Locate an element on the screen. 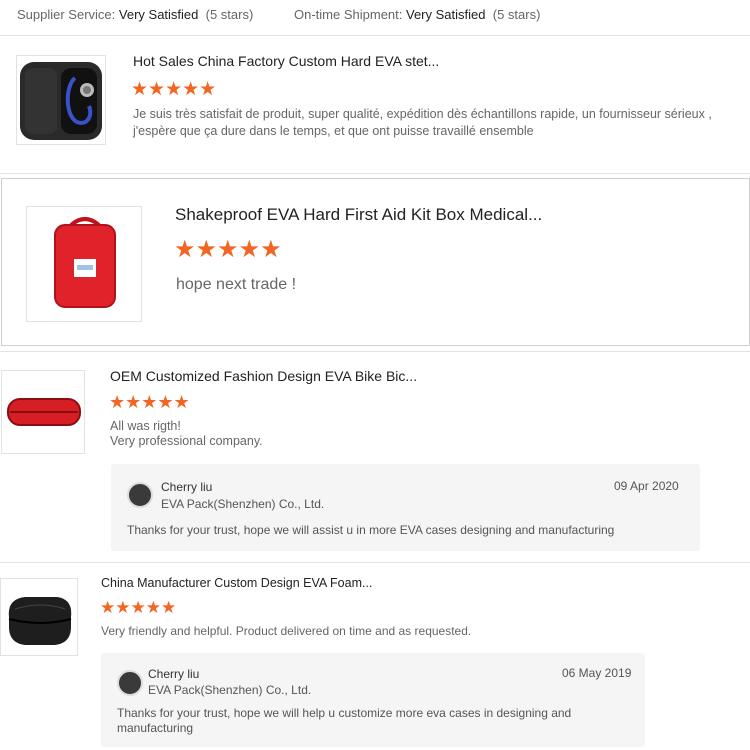 The image size is (750, 750). red-bike-case-image is located at coordinates (44, 412).